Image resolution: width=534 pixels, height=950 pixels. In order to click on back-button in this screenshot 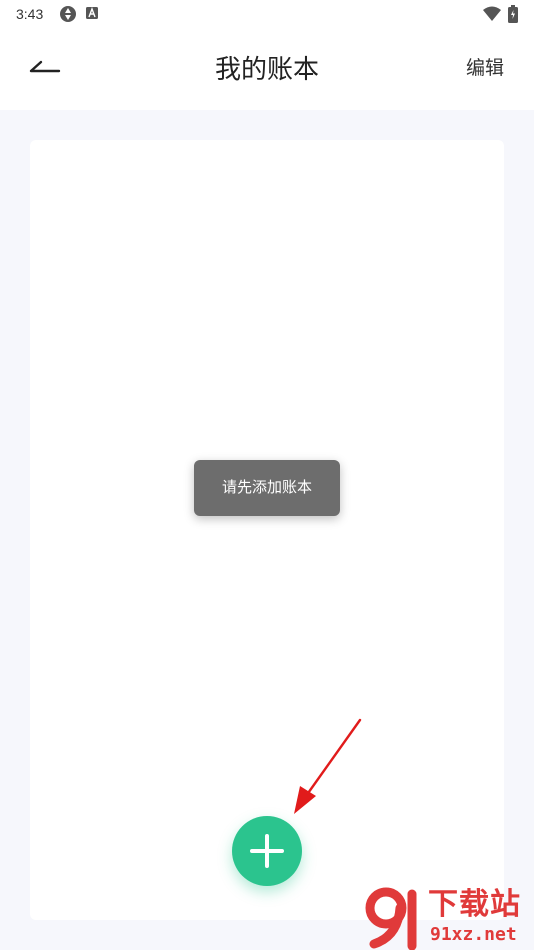, I will do `click(44, 70)`.